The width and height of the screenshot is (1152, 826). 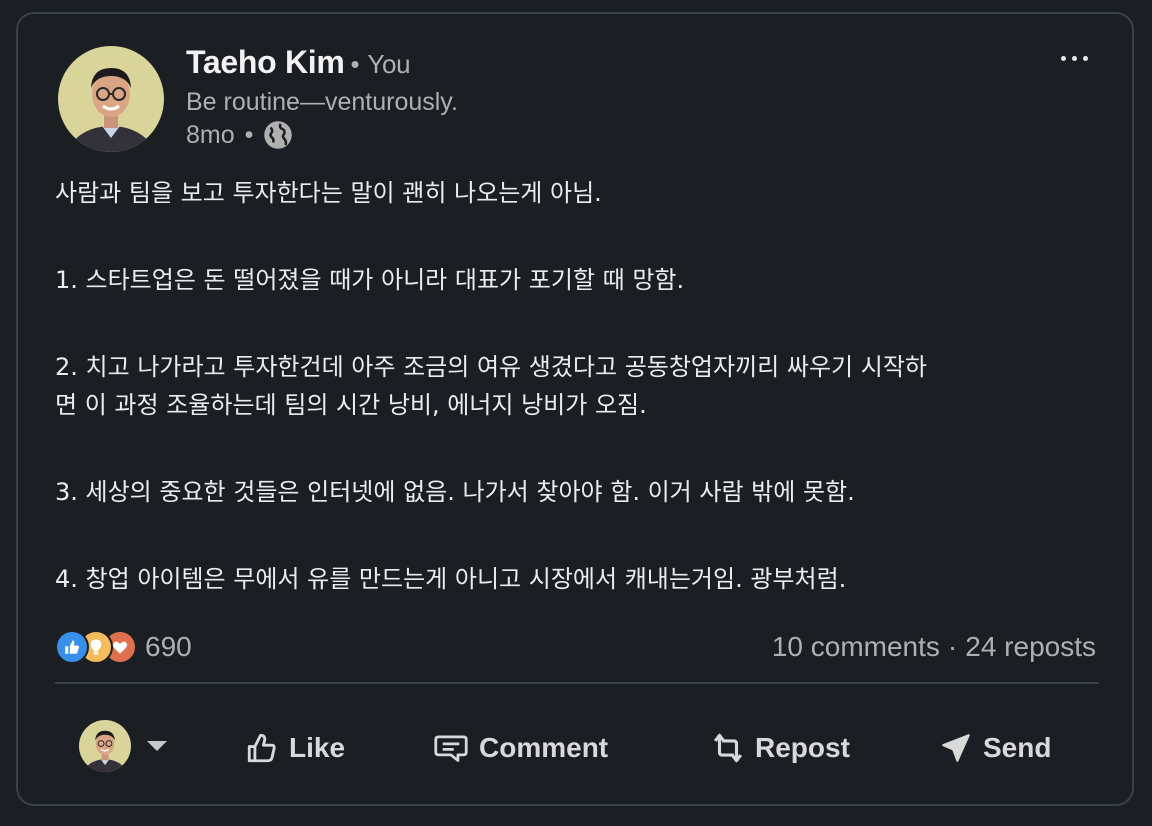 I want to click on comments-count: 10 comments, so click(x=856, y=647).